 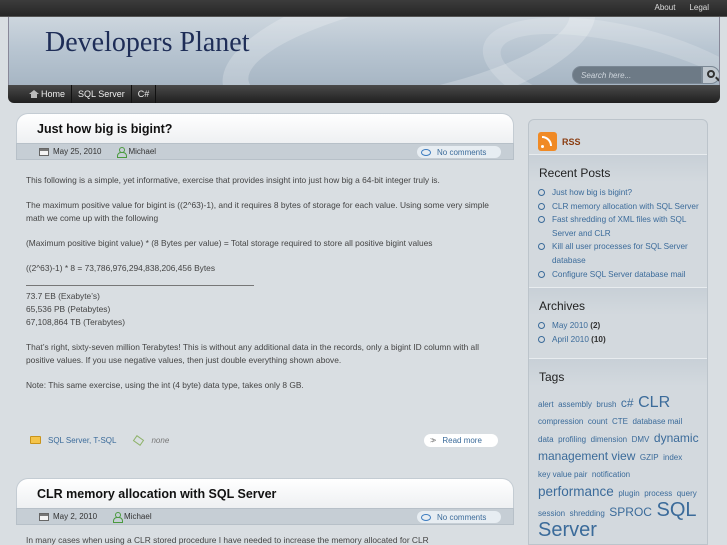 What do you see at coordinates (587, 513) in the screenshot?
I see `tag-link: shredding` at bounding box center [587, 513].